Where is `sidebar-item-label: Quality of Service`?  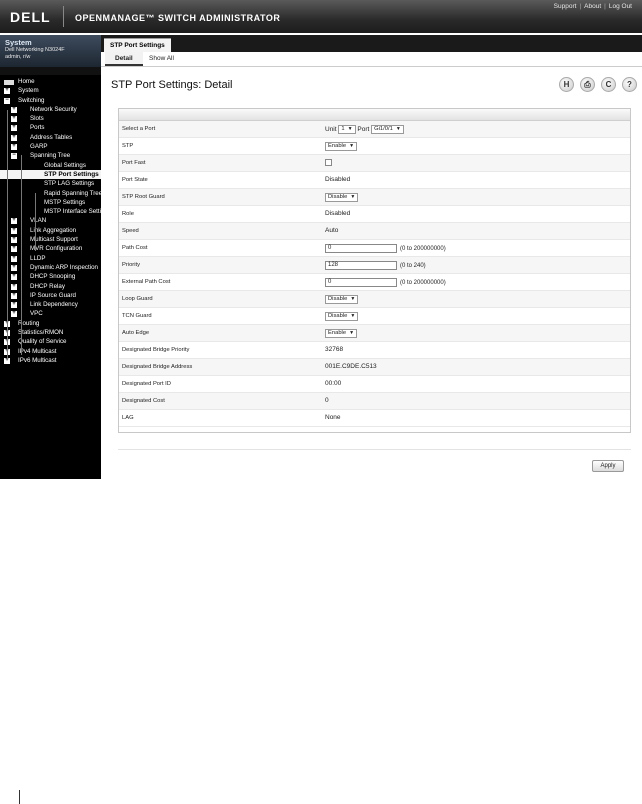 sidebar-item-label: Quality of Service is located at coordinates (42, 342).